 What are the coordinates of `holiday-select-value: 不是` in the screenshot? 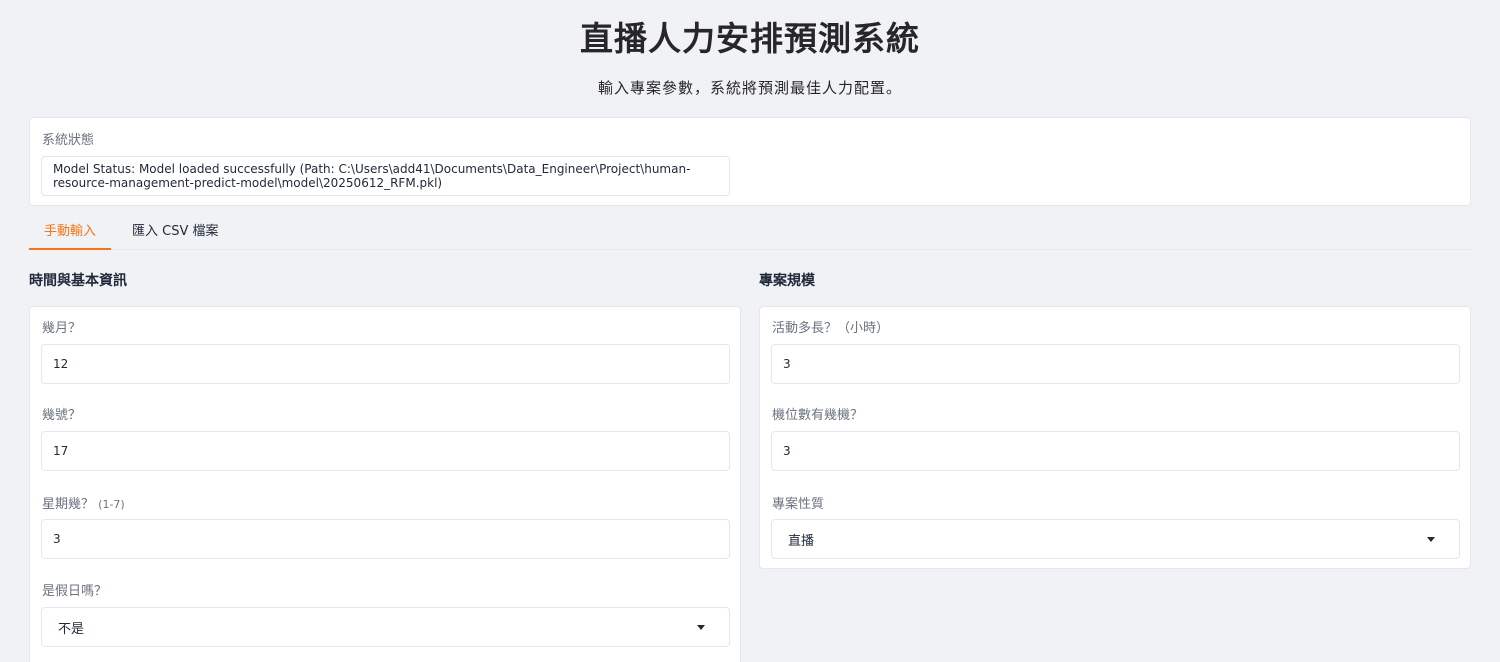 It's located at (71, 629).